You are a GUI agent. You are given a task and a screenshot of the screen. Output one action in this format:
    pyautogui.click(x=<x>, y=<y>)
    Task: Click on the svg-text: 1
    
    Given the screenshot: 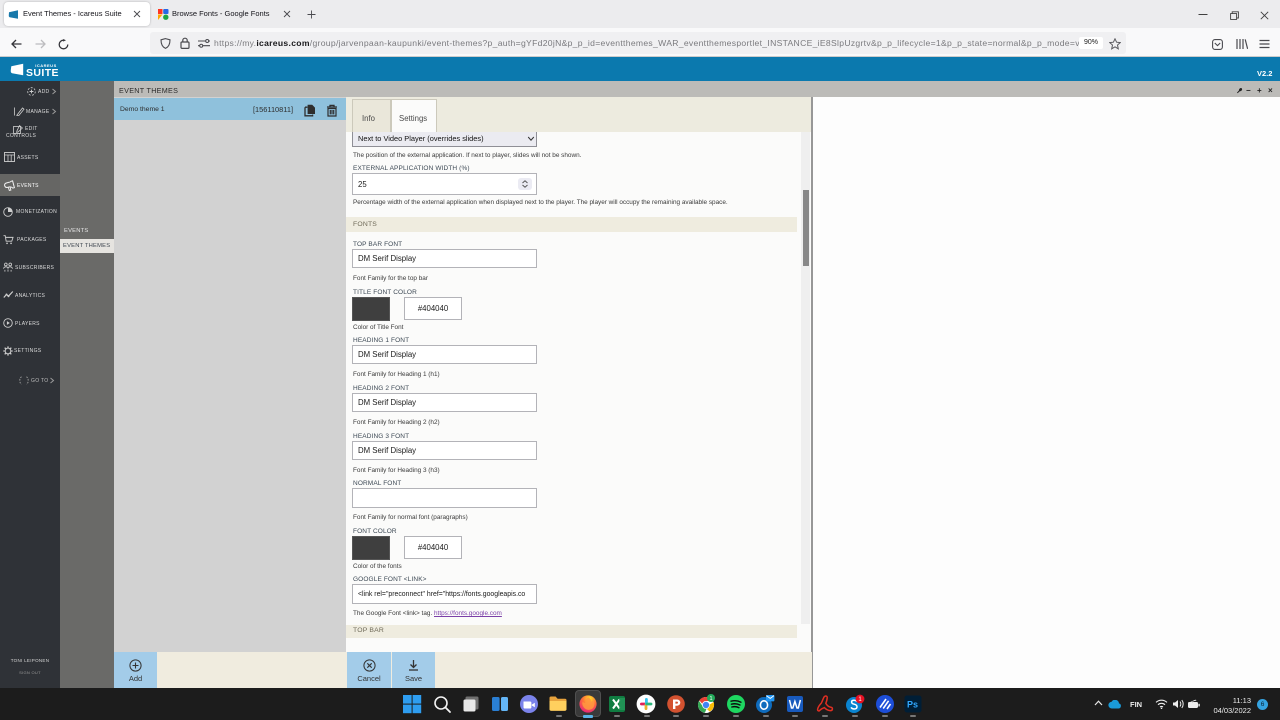 What is the action you would take?
    pyautogui.click(x=710, y=699)
    